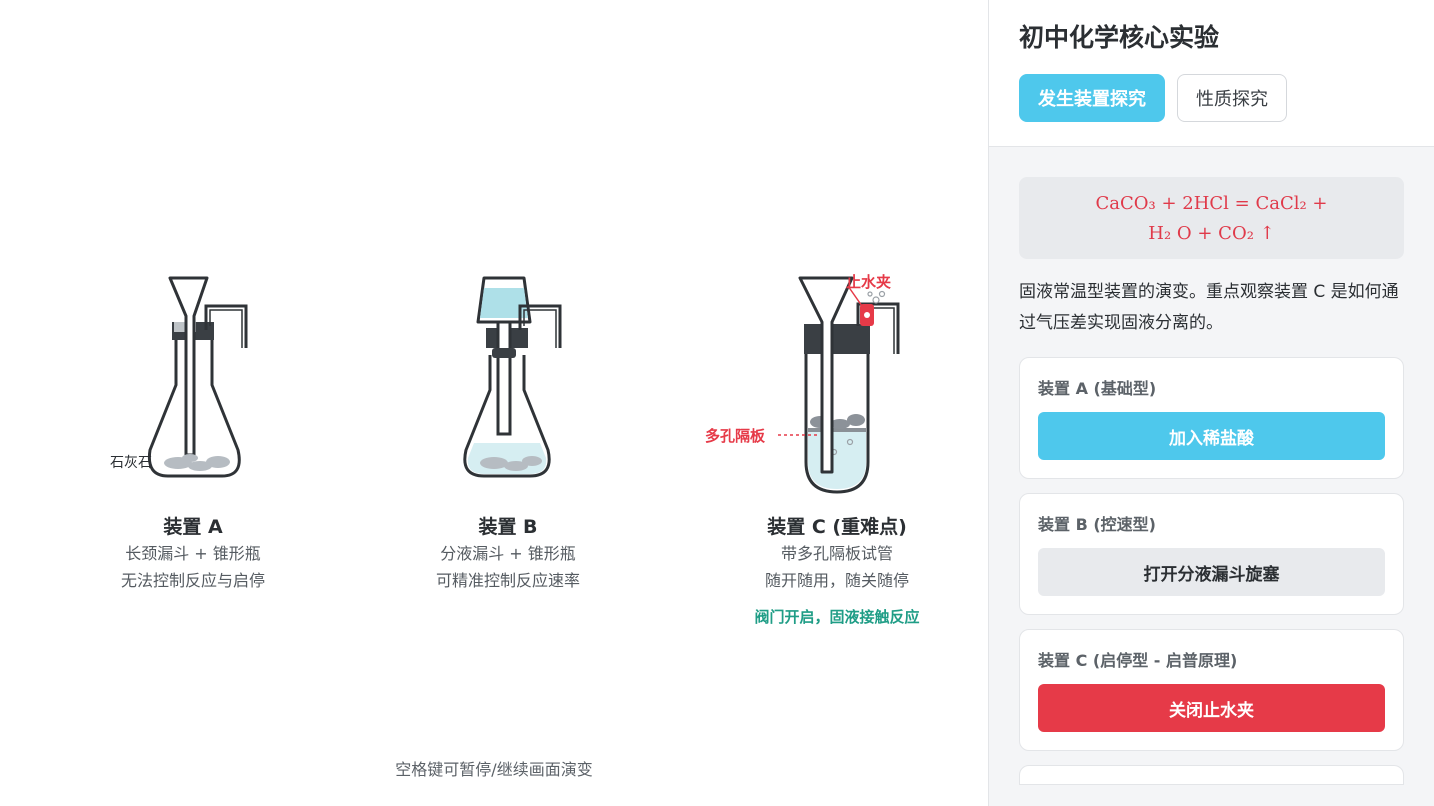 Image resolution: width=1434 pixels, height=806 pixels. I want to click on device-b-caption: 装置 B 分液漏斗 + 锥形瓶 可精准控制反应速率, so click(508, 554).